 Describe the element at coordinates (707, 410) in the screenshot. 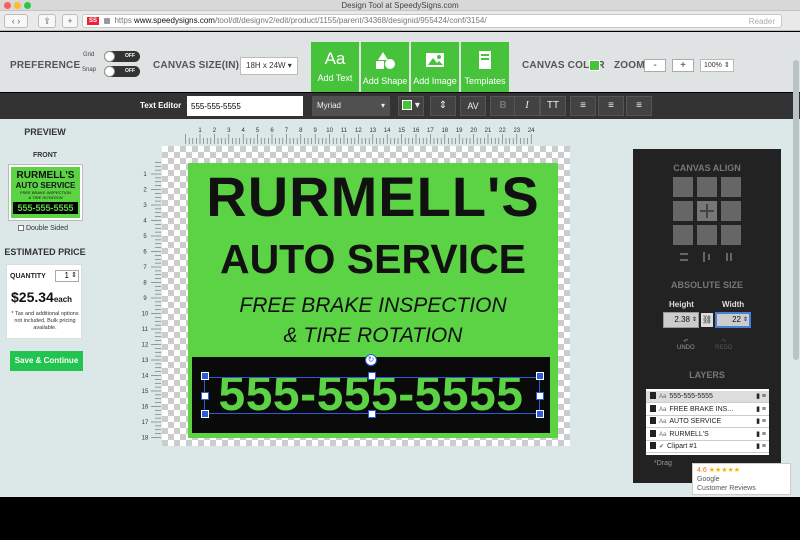

I see `layer-item: Aa FREE BRAKE INS... ▮ ≡` at that location.